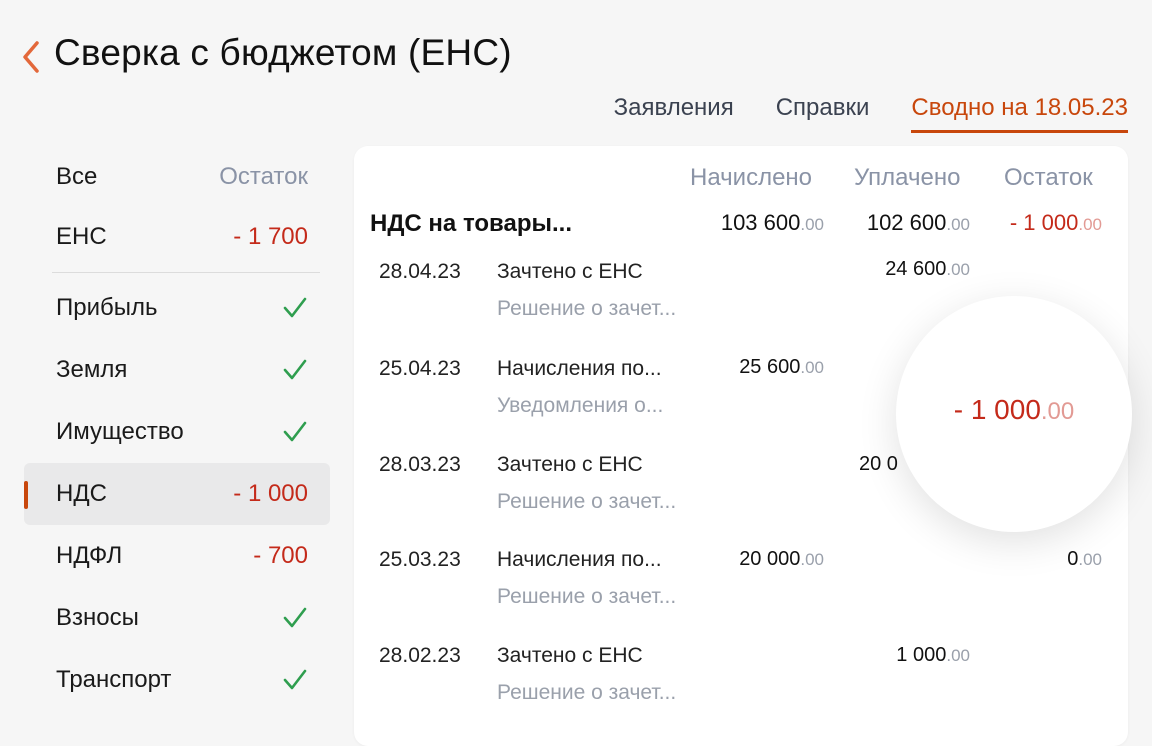  Describe the element at coordinates (907, 177) in the screenshot. I see `column-header-paid: Уплачено` at that location.